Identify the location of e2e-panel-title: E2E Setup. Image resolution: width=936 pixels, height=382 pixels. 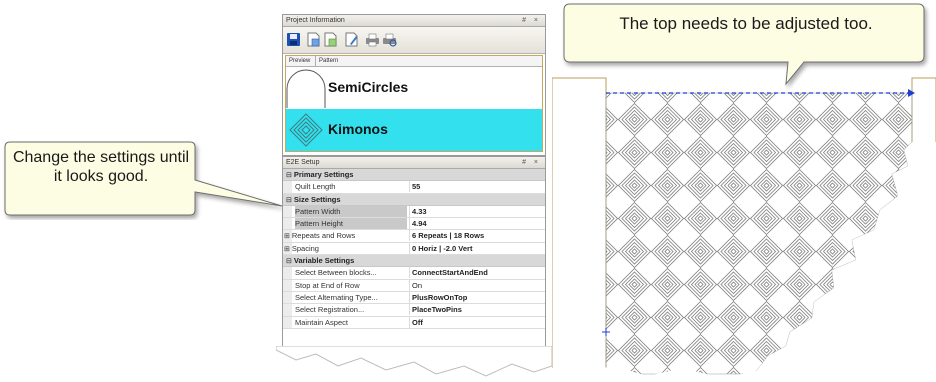
(303, 162).